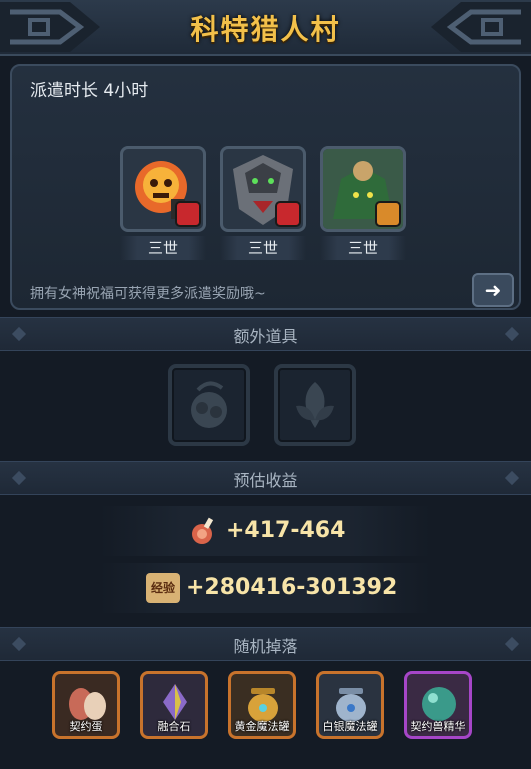  What do you see at coordinates (163, 588) in the screenshot?
I see `exp-icon: 经验` at bounding box center [163, 588].